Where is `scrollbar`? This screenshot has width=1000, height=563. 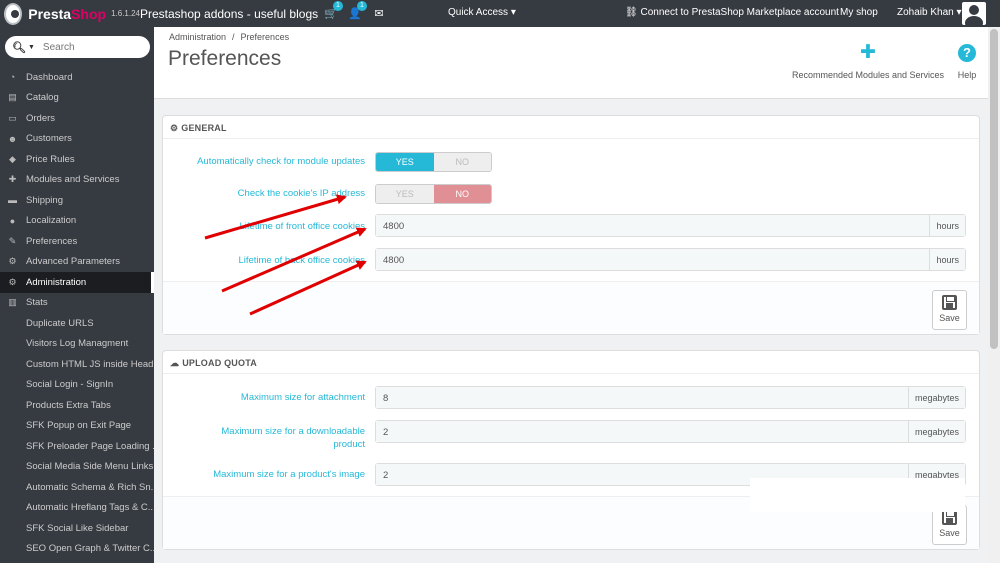 scrollbar is located at coordinates (994, 295).